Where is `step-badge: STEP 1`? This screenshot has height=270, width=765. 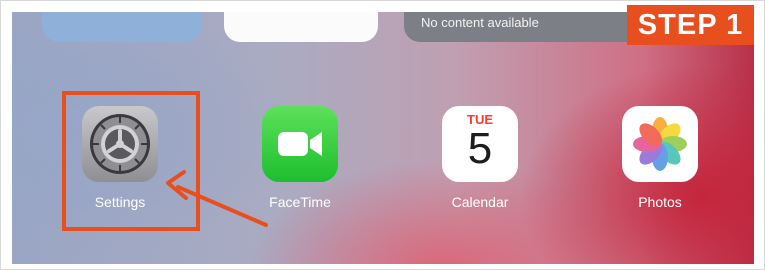
step-badge: STEP 1 is located at coordinates (690, 25).